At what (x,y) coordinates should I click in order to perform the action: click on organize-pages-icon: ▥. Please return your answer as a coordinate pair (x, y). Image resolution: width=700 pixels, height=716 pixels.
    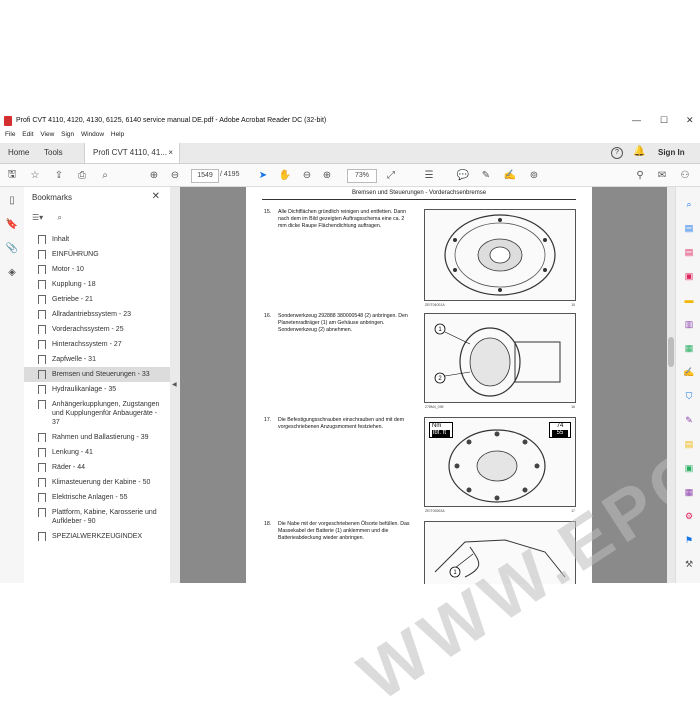
    Looking at the image, I should click on (689, 325).